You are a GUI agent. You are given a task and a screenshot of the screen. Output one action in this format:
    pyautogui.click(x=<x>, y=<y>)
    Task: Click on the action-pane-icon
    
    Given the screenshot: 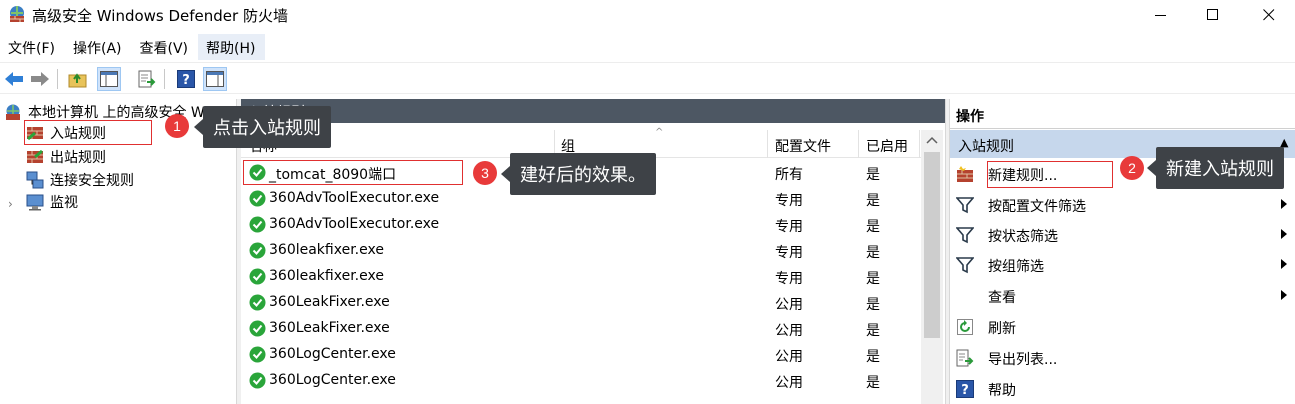 What is the action you would take?
    pyautogui.click(x=215, y=79)
    